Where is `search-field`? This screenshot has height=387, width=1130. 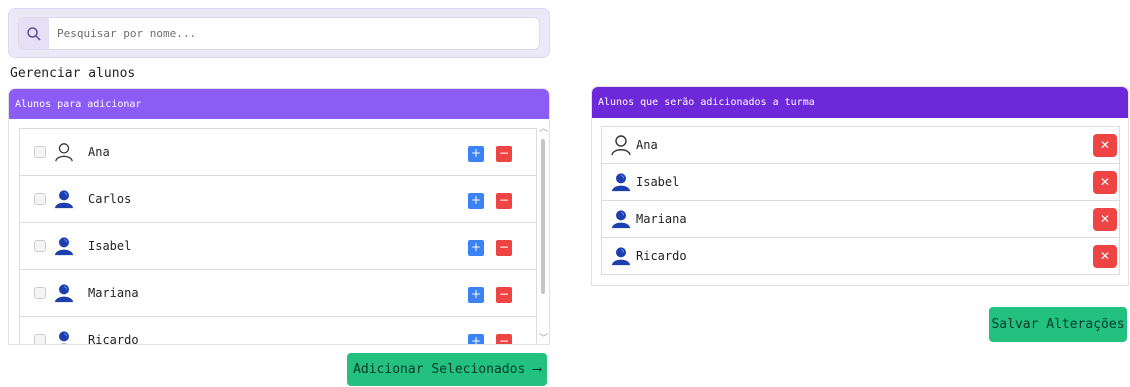 search-field is located at coordinates (279, 33).